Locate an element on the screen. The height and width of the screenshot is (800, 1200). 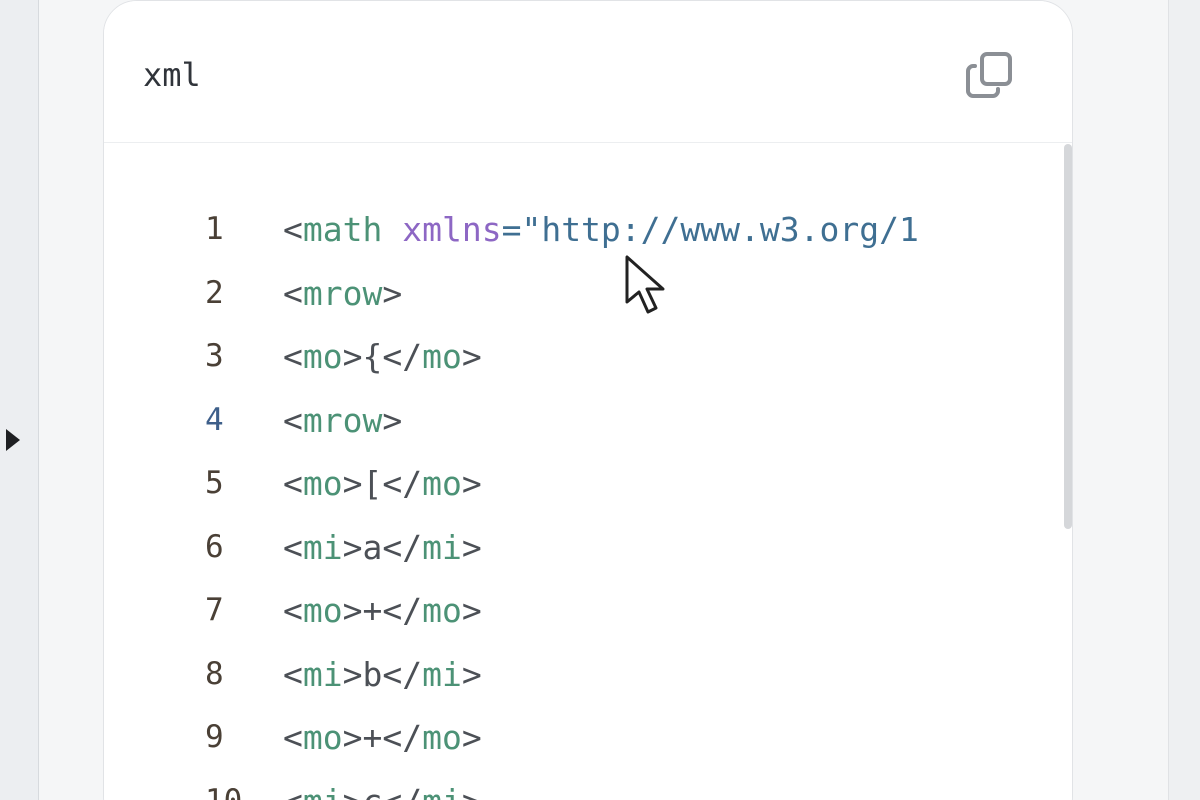
code-line: 10 <mi>c</mi> is located at coordinates (585, 785).